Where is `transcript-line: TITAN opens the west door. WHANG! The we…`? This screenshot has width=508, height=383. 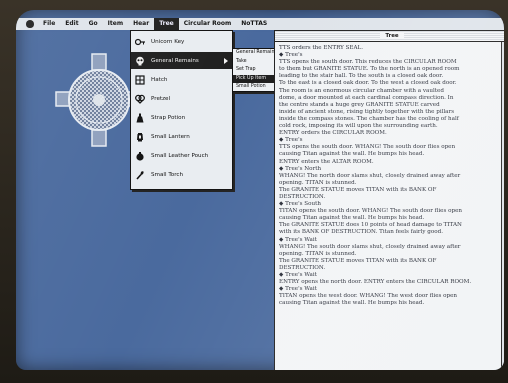
transcript-line: TITAN opens the west door. WHANG! The we… is located at coordinates (368, 296).